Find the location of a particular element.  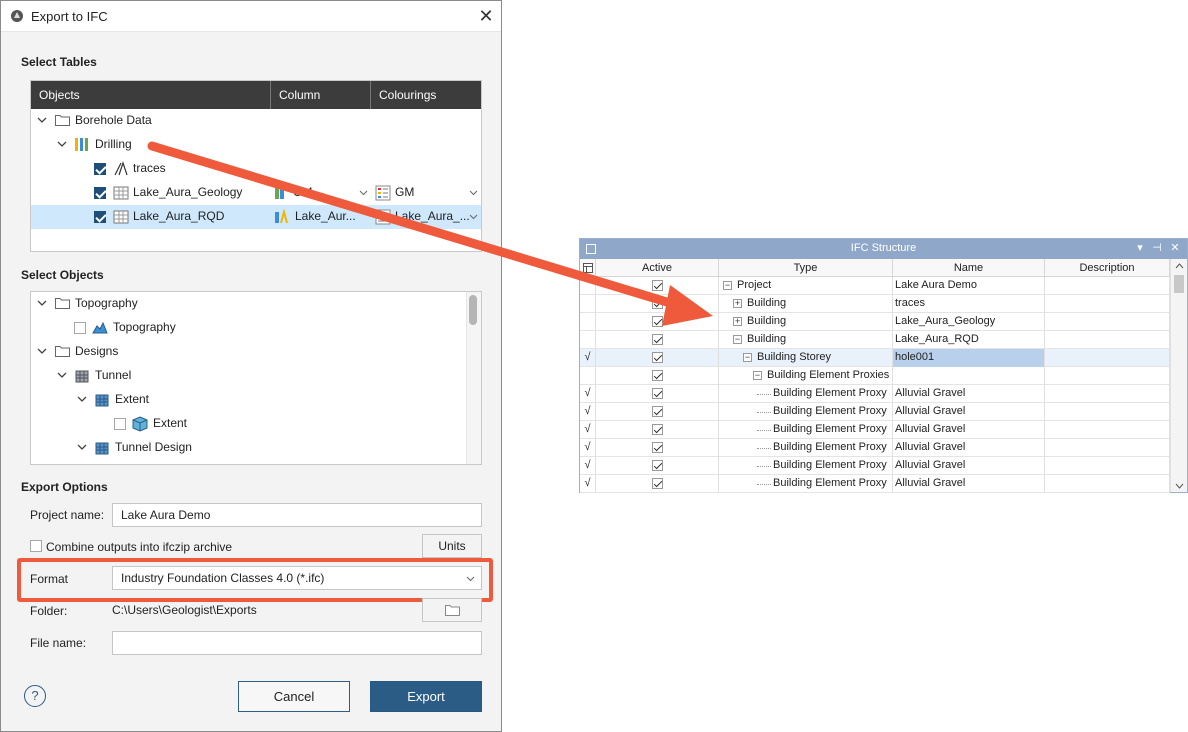

column-chooser-icon is located at coordinates (588, 268).